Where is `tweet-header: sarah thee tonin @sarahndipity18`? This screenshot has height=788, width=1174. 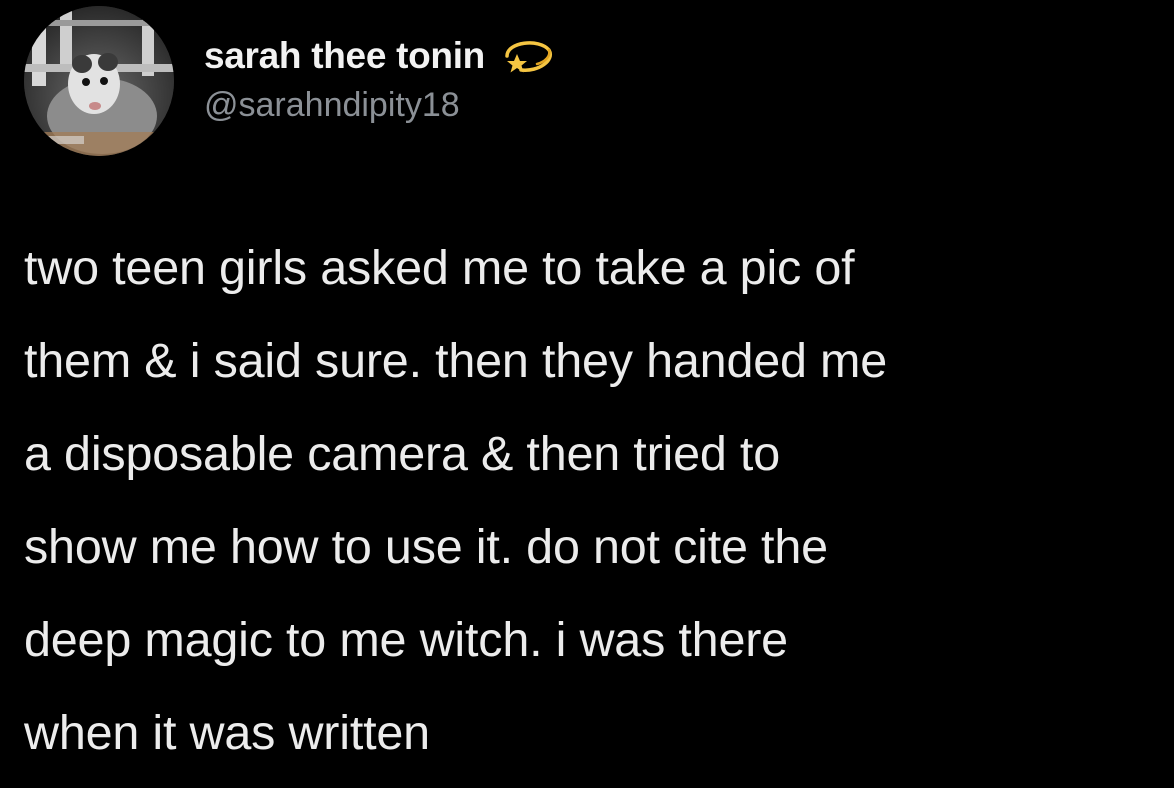
tweet-header: sarah thee tonin @sarahndipity18 is located at coordinates (289, 86).